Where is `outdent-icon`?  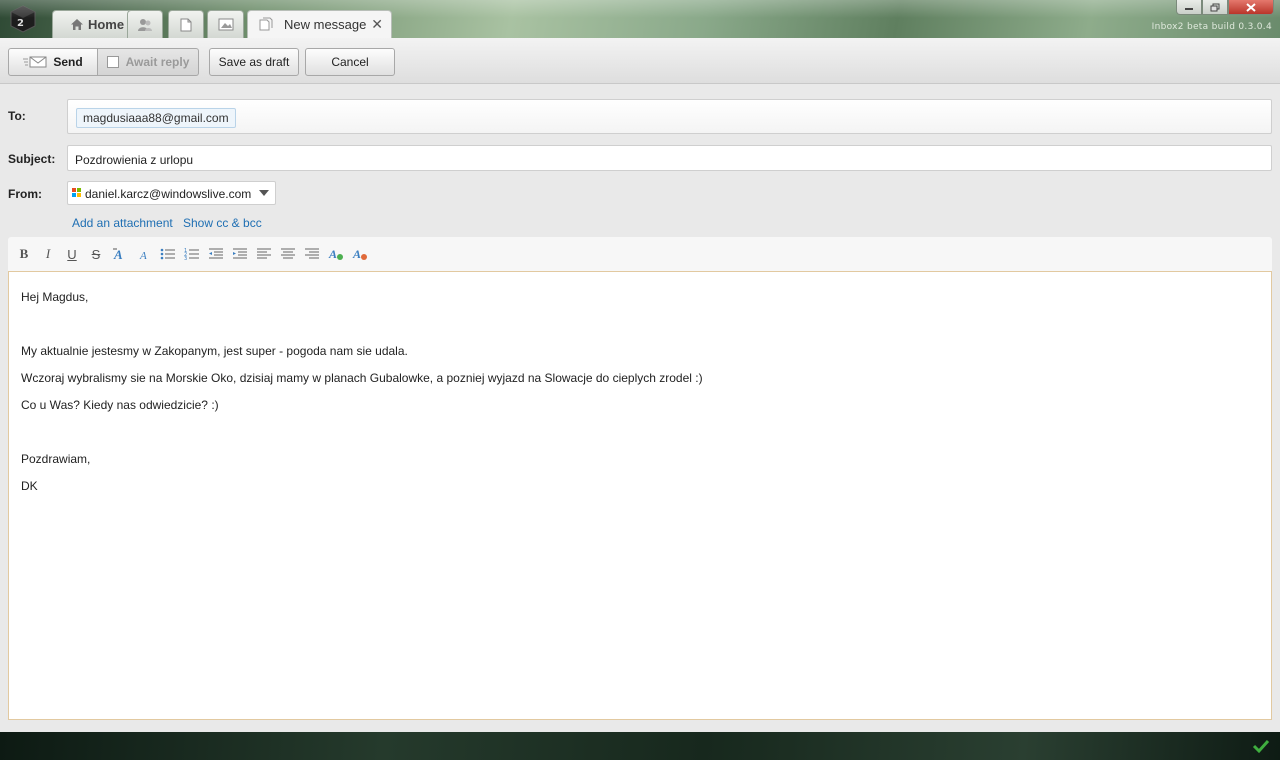
outdent-icon is located at coordinates (216, 253).